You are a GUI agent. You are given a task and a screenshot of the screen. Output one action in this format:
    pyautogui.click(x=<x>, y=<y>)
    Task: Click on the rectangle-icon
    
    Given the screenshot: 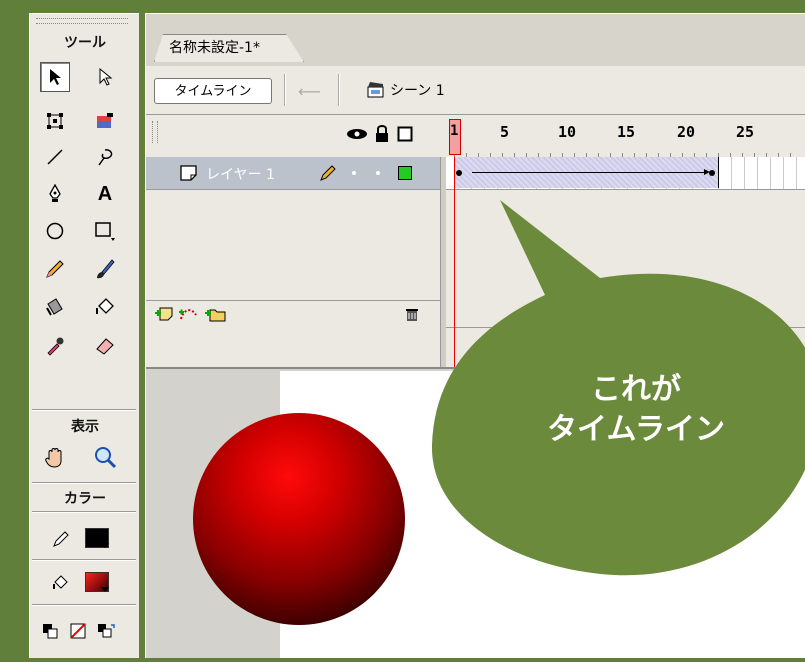 What is the action you would take?
    pyautogui.click(x=105, y=231)
    